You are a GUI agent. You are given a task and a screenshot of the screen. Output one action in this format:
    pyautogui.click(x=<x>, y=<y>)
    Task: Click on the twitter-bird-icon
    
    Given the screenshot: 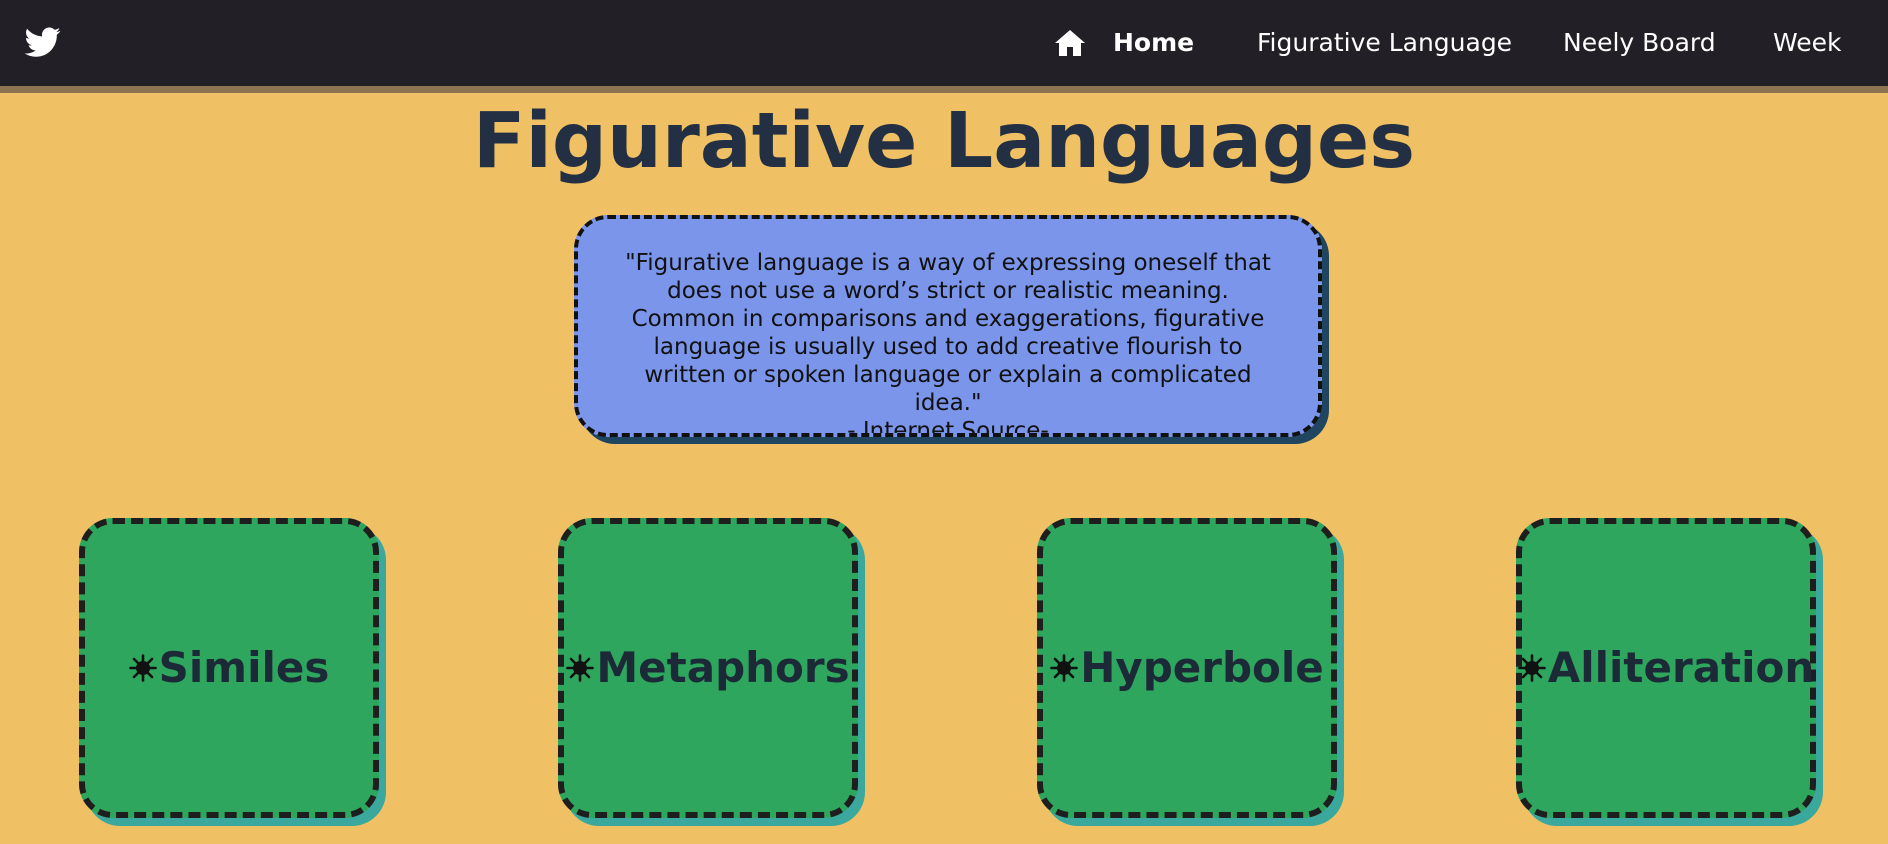 What is the action you would take?
    pyautogui.click(x=43, y=42)
    